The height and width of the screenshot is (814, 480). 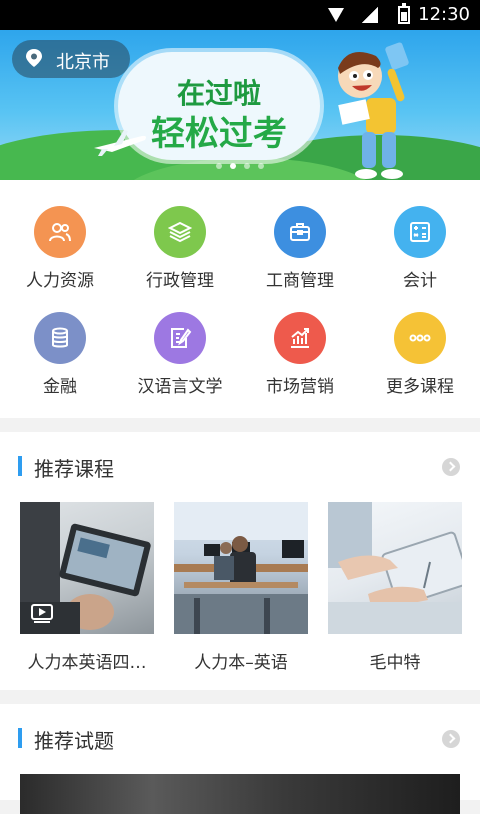 I want to click on course-title: 人力本–英语, so click(x=241, y=663).